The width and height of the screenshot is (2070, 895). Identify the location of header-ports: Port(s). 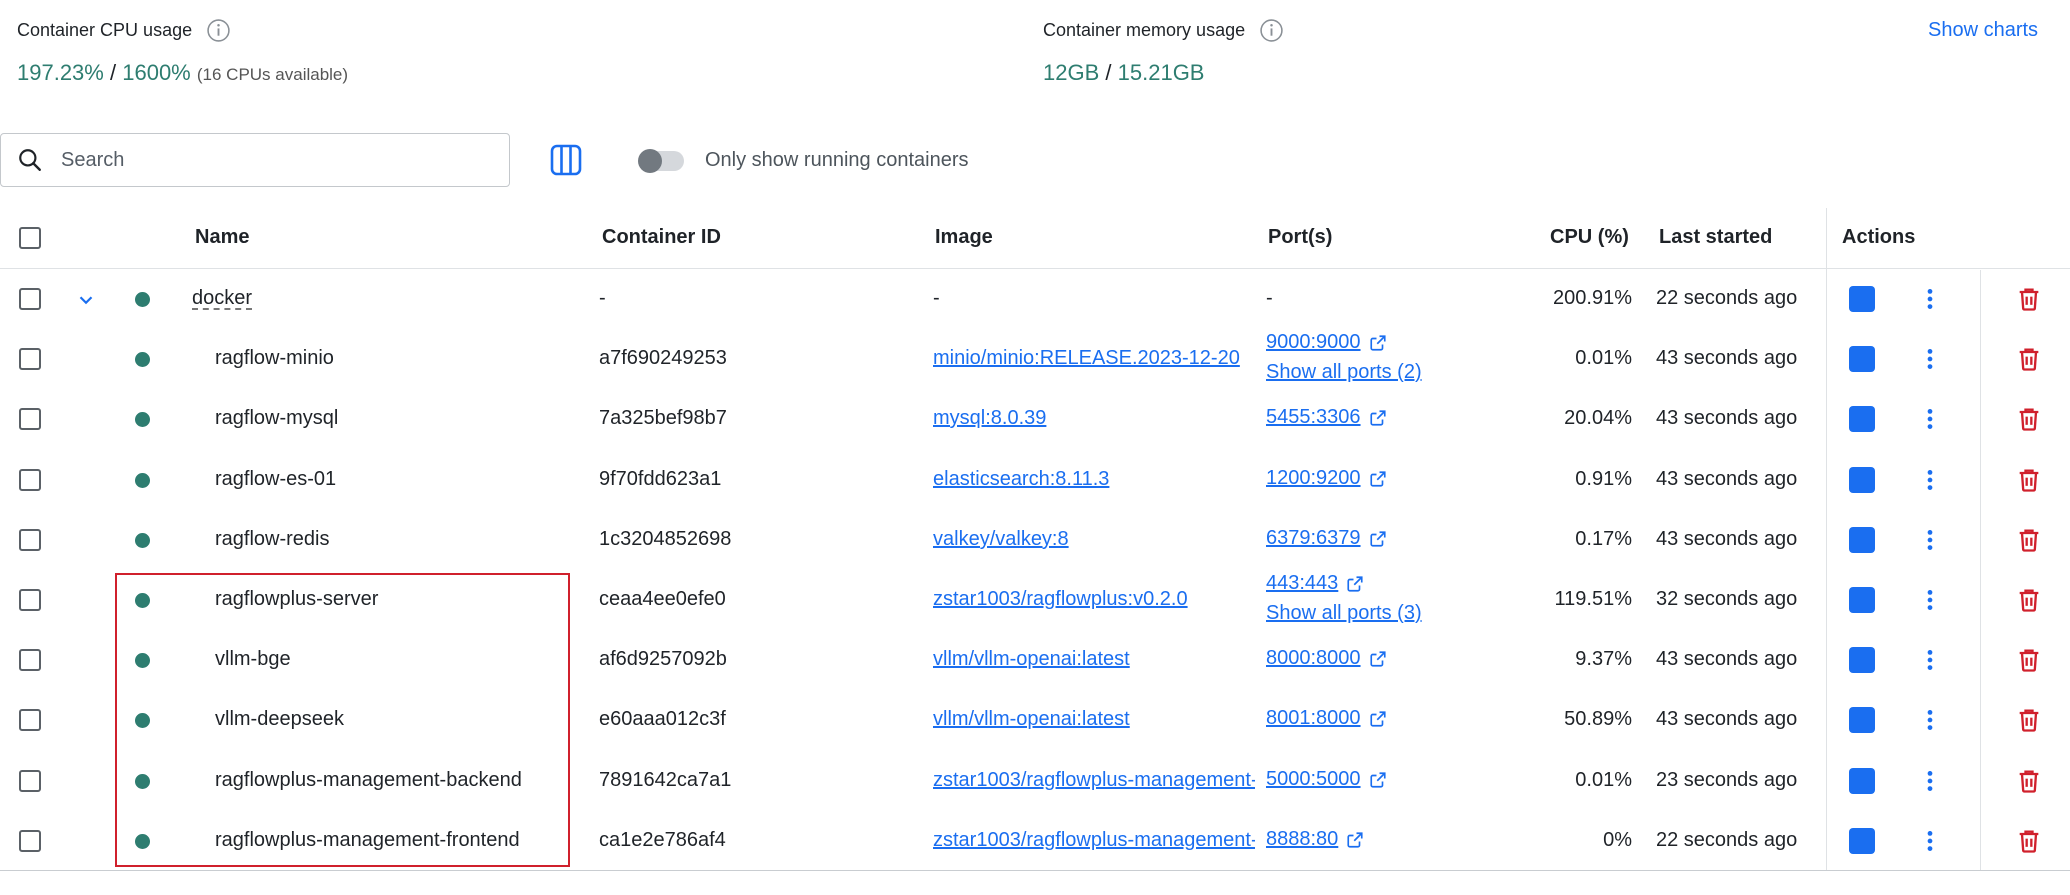
(1300, 237).